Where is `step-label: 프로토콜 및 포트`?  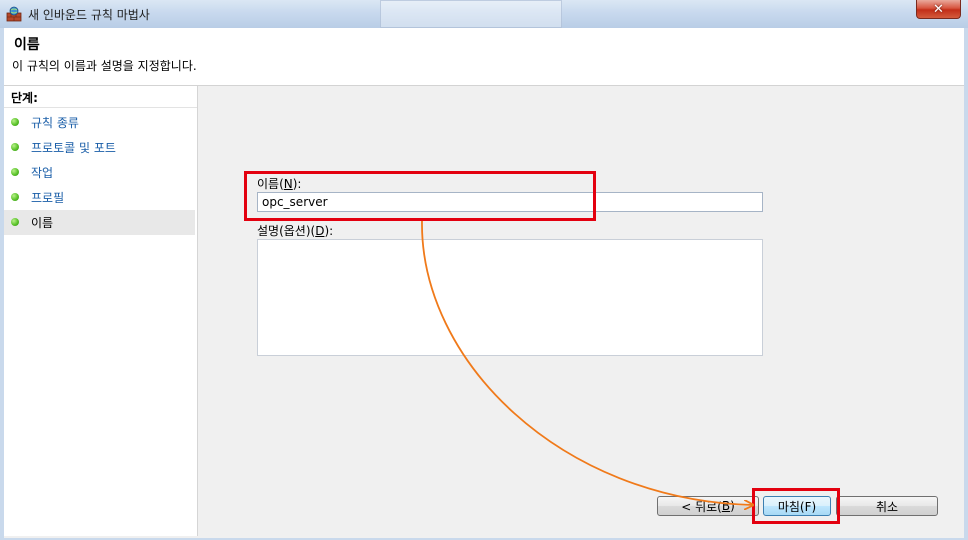 step-label: 프로토콜 및 포트 is located at coordinates (73, 148).